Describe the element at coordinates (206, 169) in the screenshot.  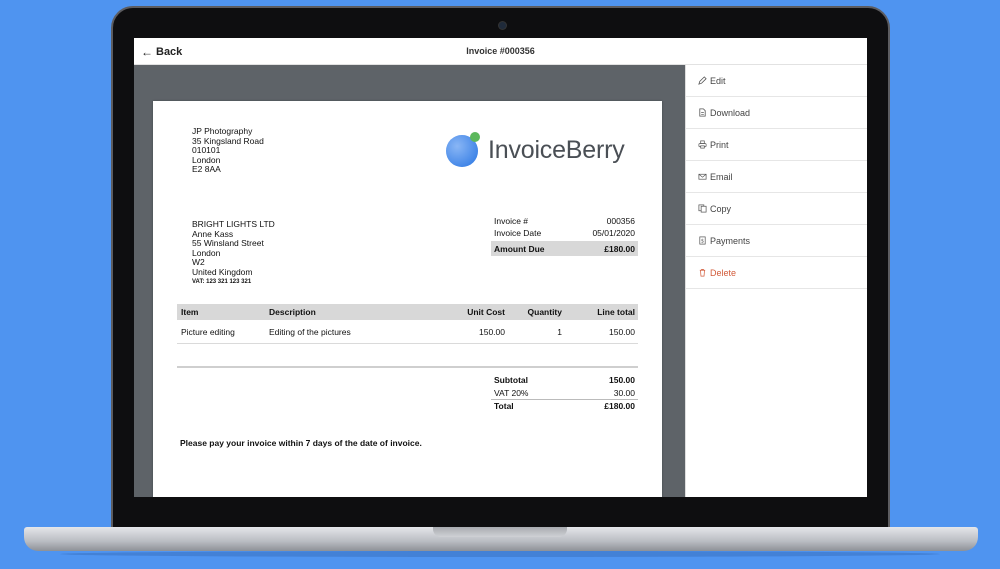
I see `sender-postcode: E2 8AA` at that location.